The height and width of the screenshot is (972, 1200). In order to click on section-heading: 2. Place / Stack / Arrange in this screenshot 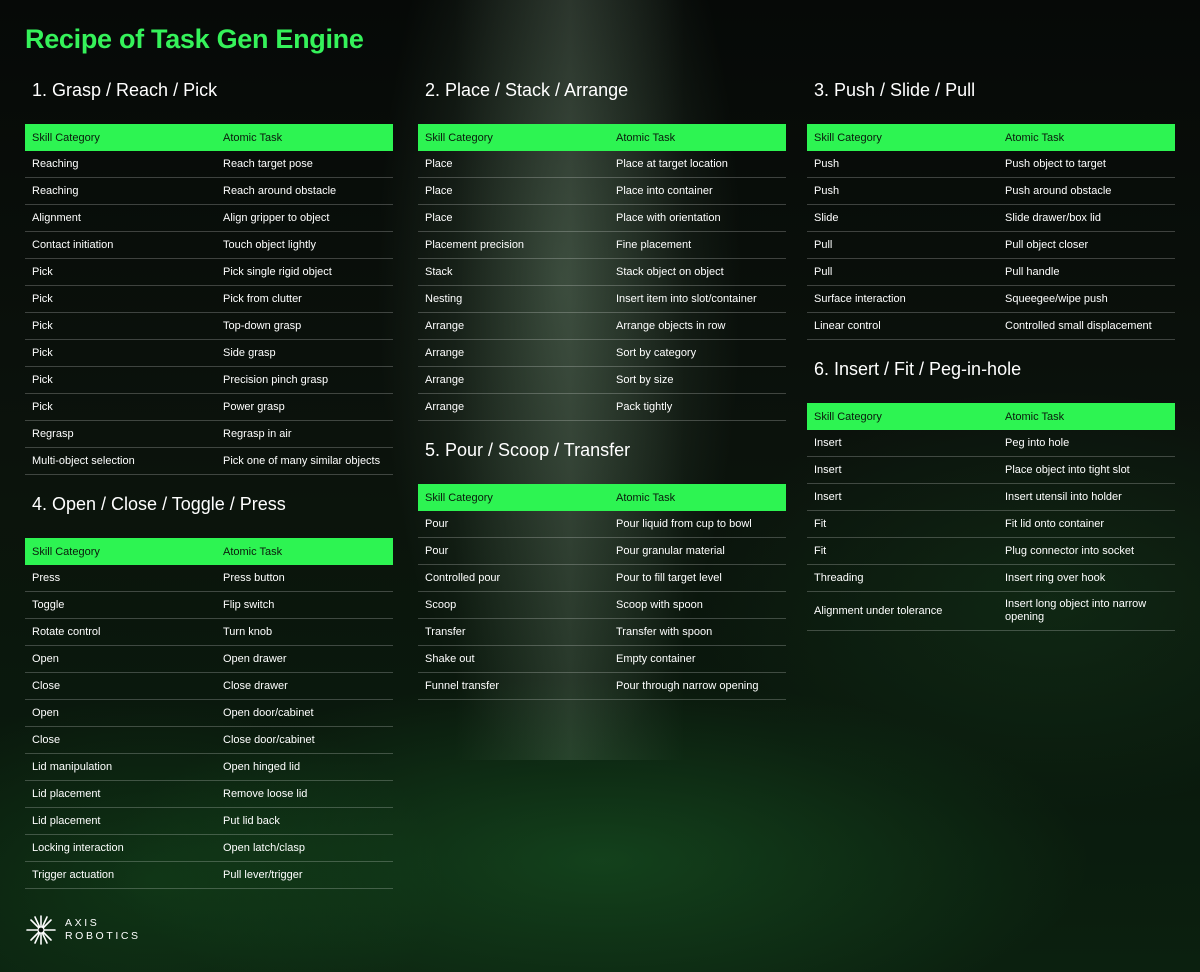, I will do `click(527, 90)`.